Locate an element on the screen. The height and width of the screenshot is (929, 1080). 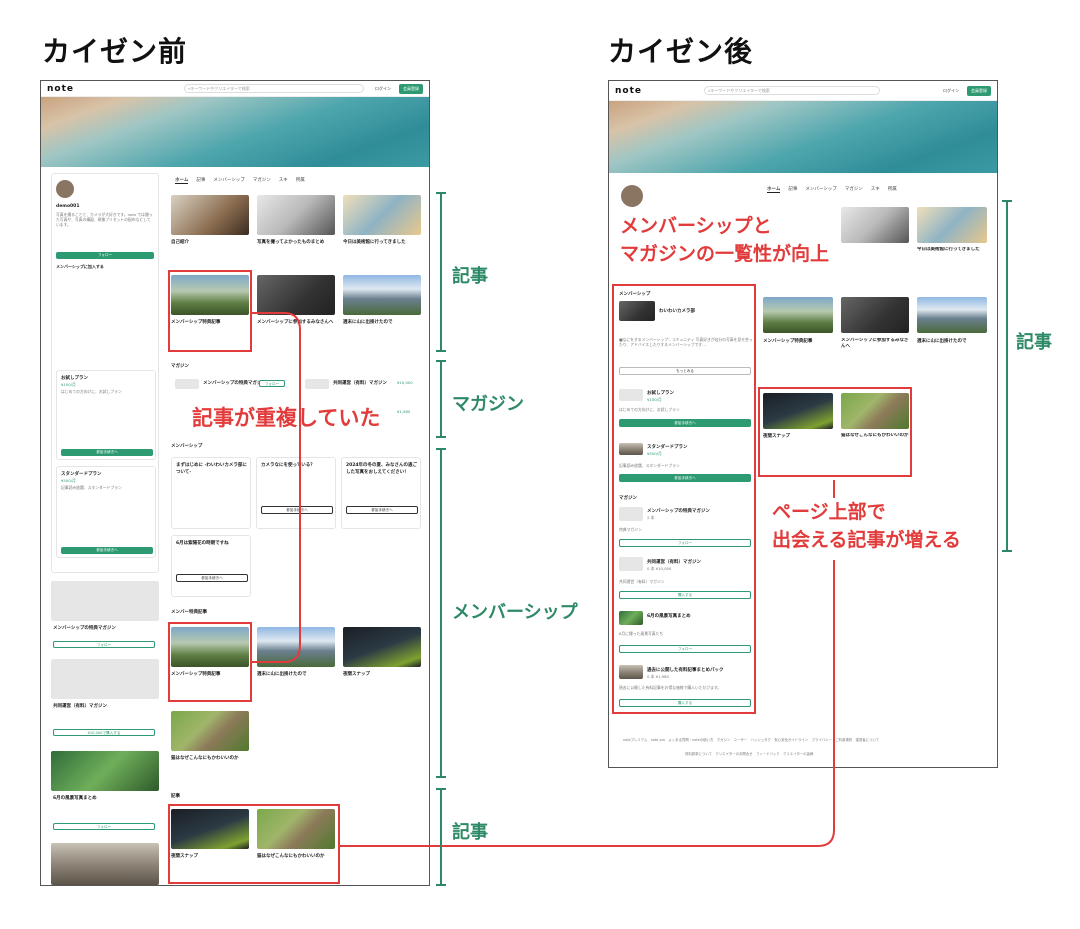
moved-articles-connector is located at coordinates (587, 703).